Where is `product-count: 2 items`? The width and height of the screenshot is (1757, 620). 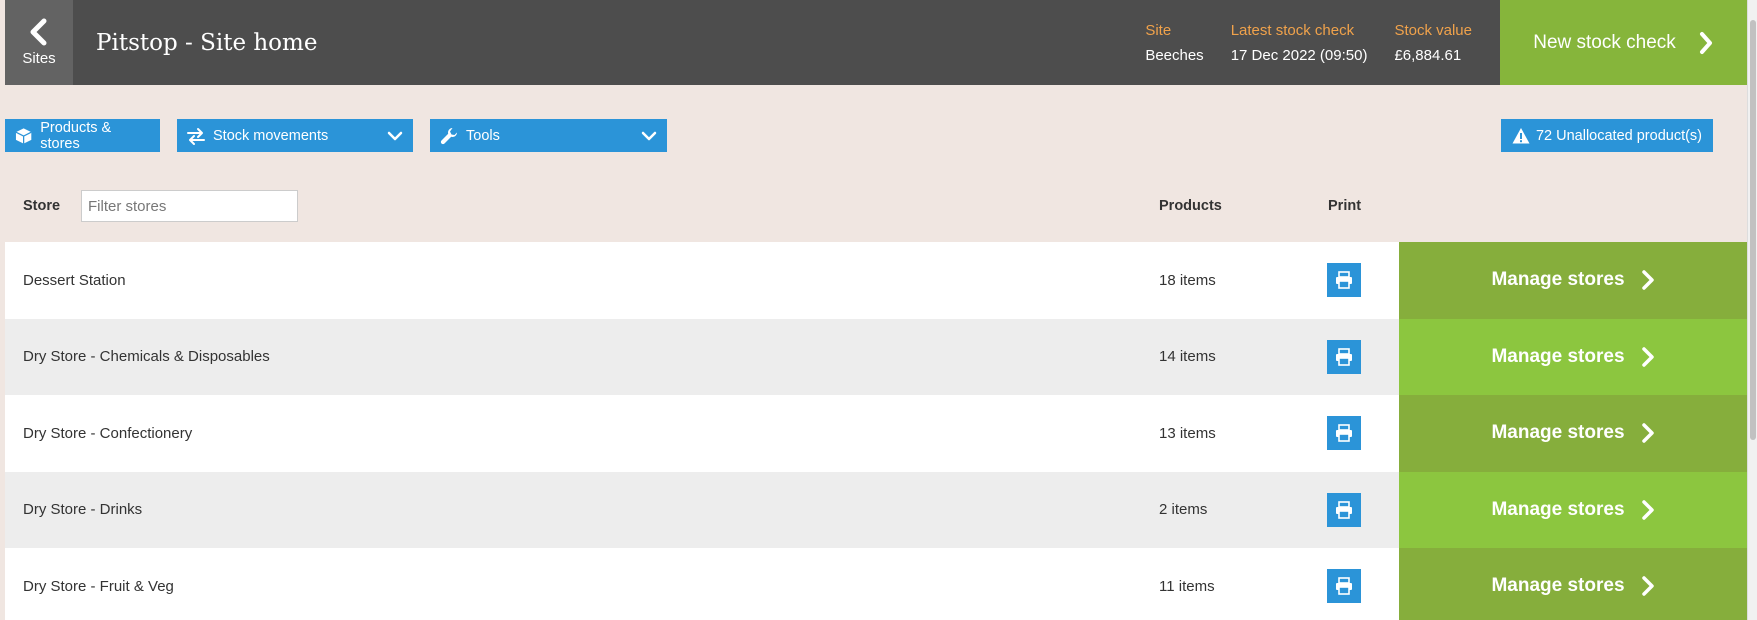 product-count: 2 items is located at coordinates (1183, 510).